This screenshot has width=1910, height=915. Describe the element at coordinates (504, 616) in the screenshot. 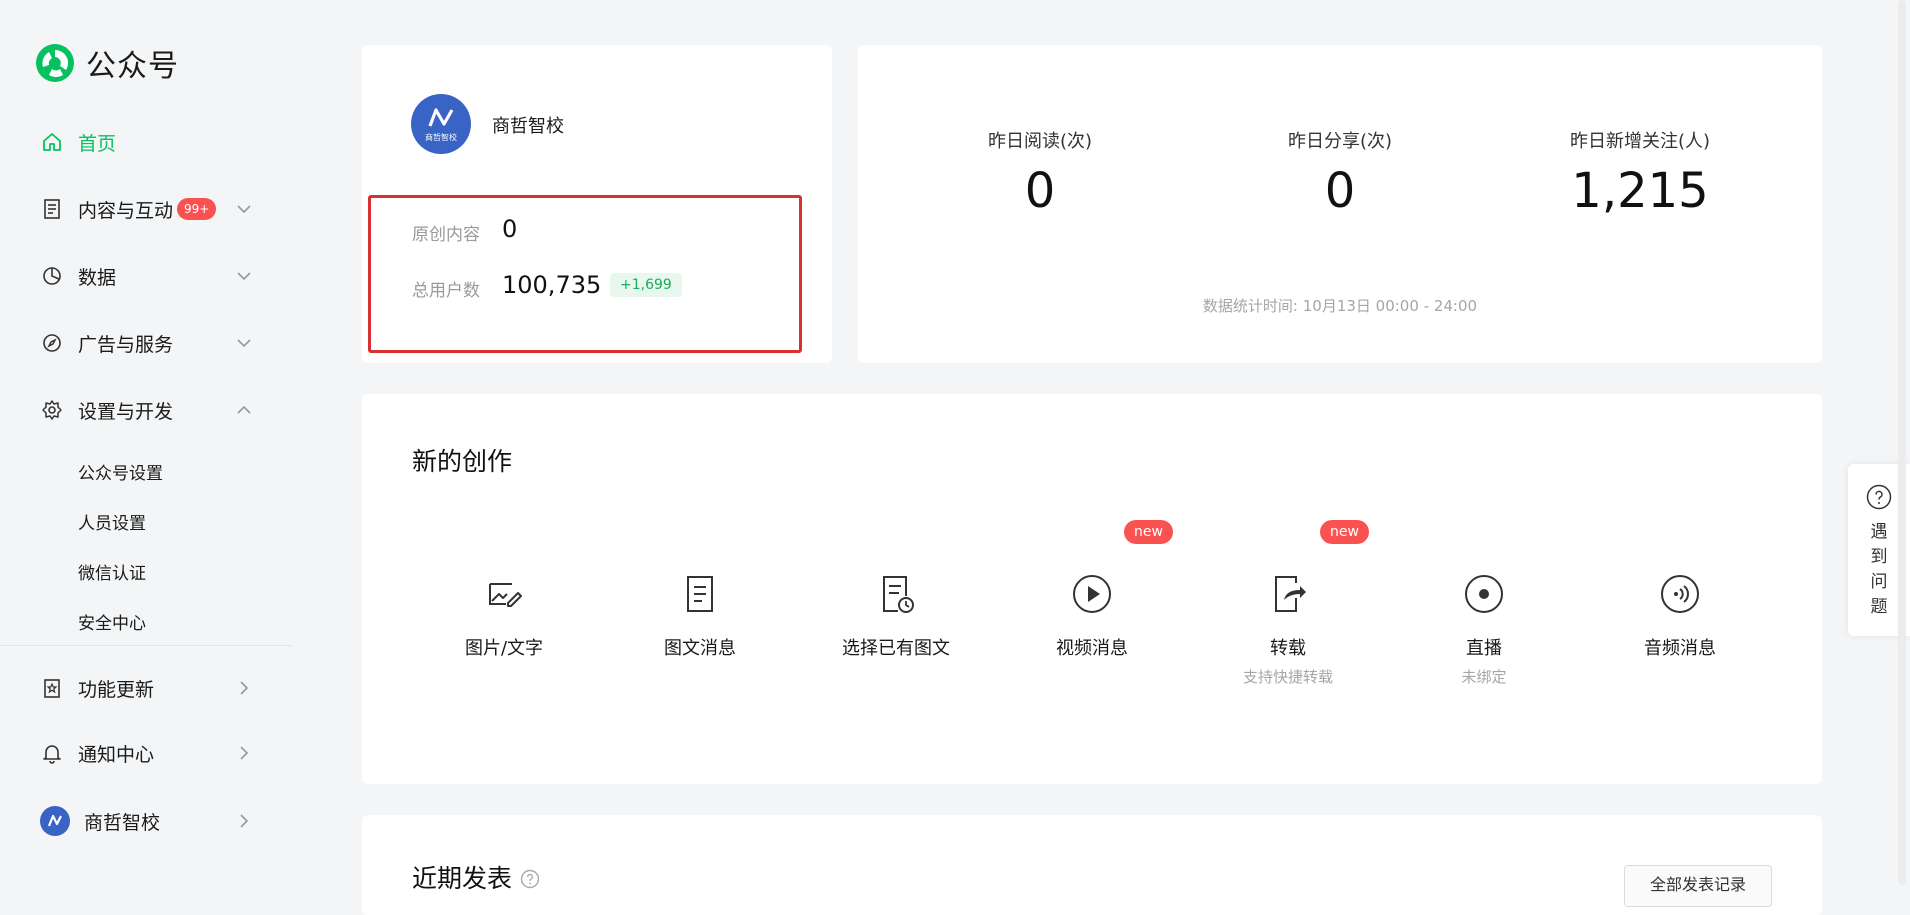

I see `tool-image-text: 图片/文字` at that location.